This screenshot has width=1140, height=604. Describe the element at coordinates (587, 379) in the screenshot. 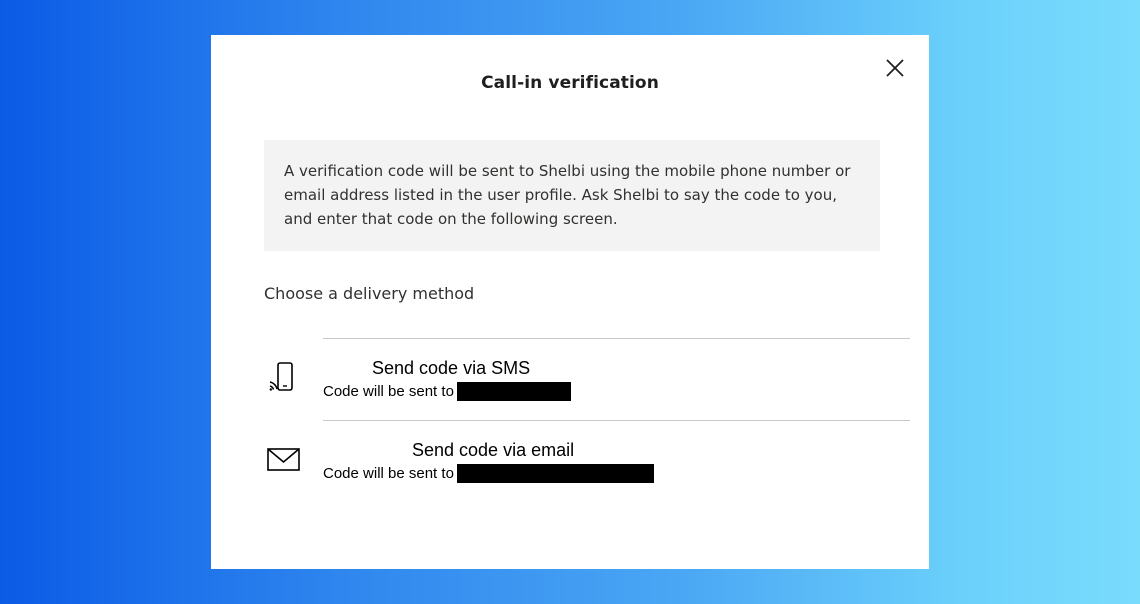

I see `send-sms-option: Send code via SMS Code will be sent to` at that location.